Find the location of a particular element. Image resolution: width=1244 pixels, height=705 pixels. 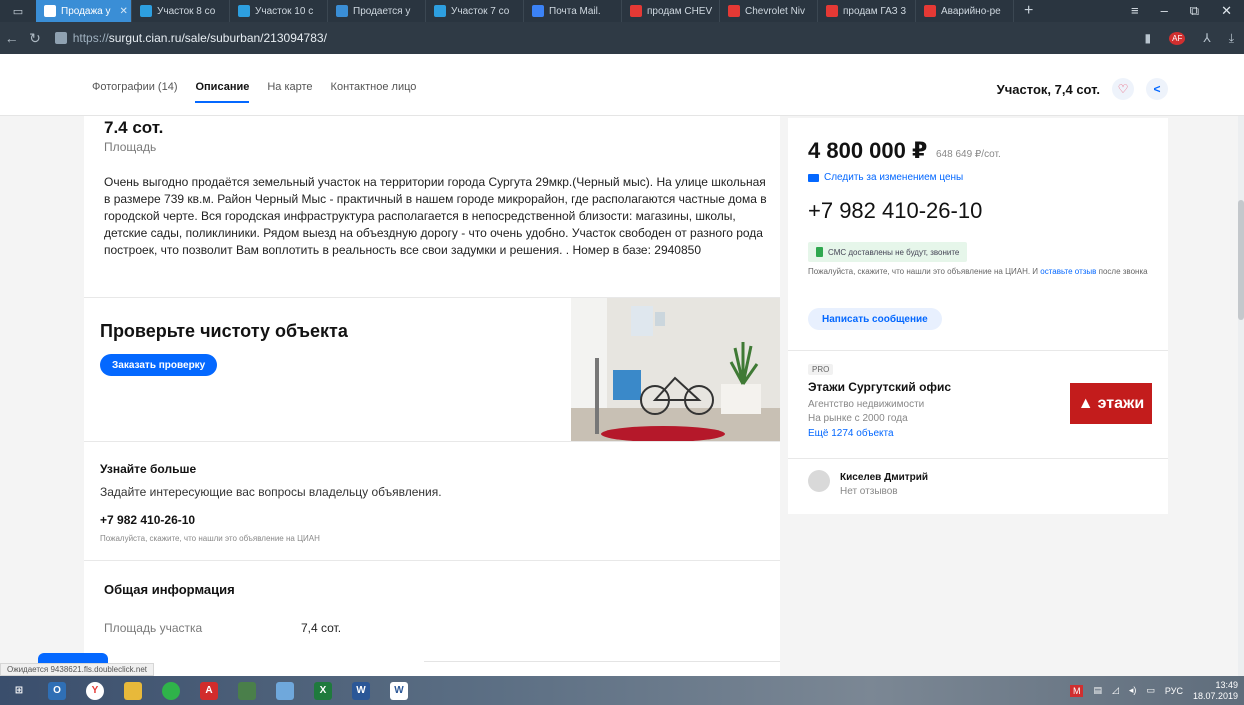

browser-tab: Участок 7 со is located at coordinates (475, 11).